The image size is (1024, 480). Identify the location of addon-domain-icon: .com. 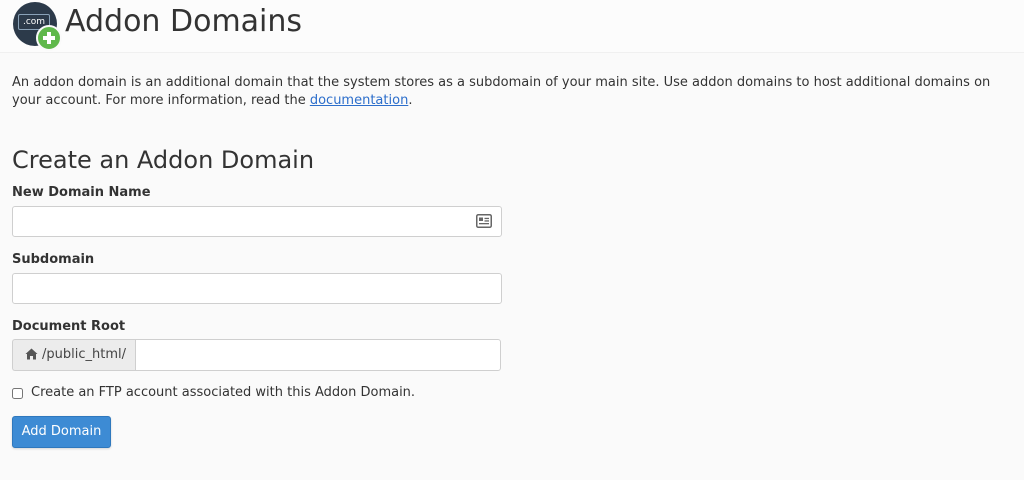
(37, 26).